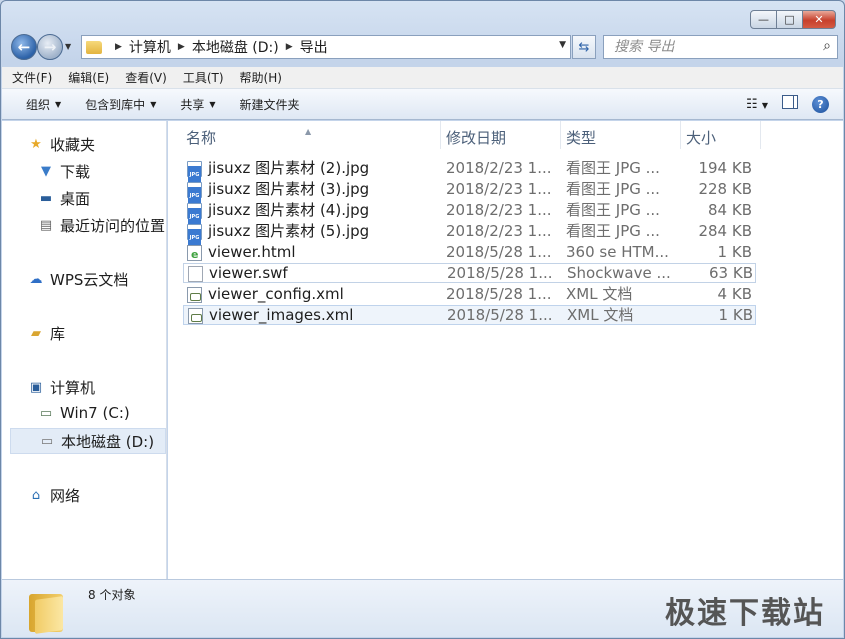 The width and height of the screenshot is (845, 639). Describe the element at coordinates (265, 294) in the screenshot. I see `file-name: viewer_config.xml` at that location.